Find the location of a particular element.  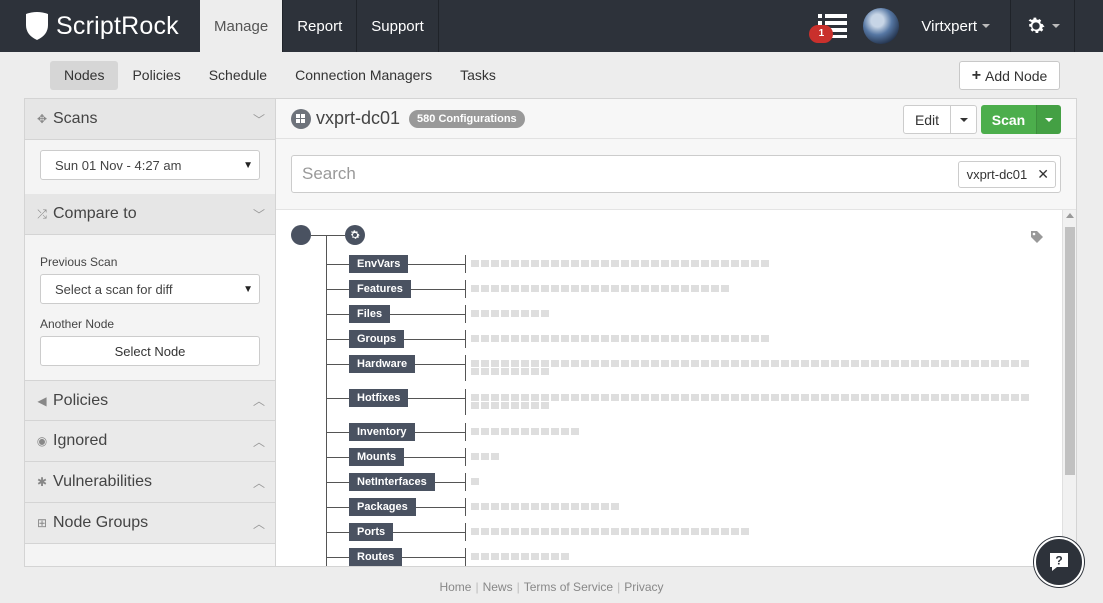

category-tag: Hardware is located at coordinates (382, 364).